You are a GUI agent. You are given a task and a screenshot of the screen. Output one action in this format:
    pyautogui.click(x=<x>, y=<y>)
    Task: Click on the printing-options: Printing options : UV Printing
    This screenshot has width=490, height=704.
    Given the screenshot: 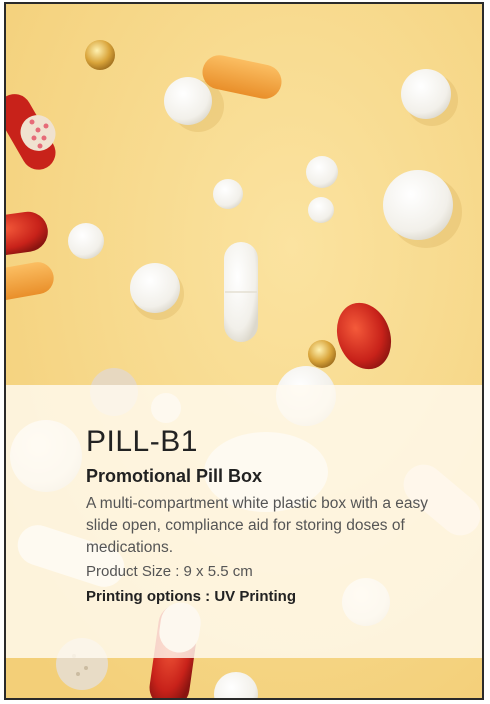 What is the action you would take?
    pyautogui.click(x=191, y=596)
    